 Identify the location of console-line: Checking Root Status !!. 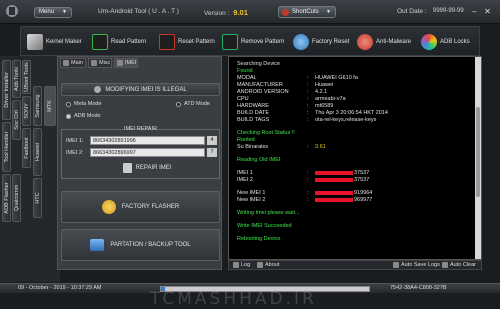
(266, 133).